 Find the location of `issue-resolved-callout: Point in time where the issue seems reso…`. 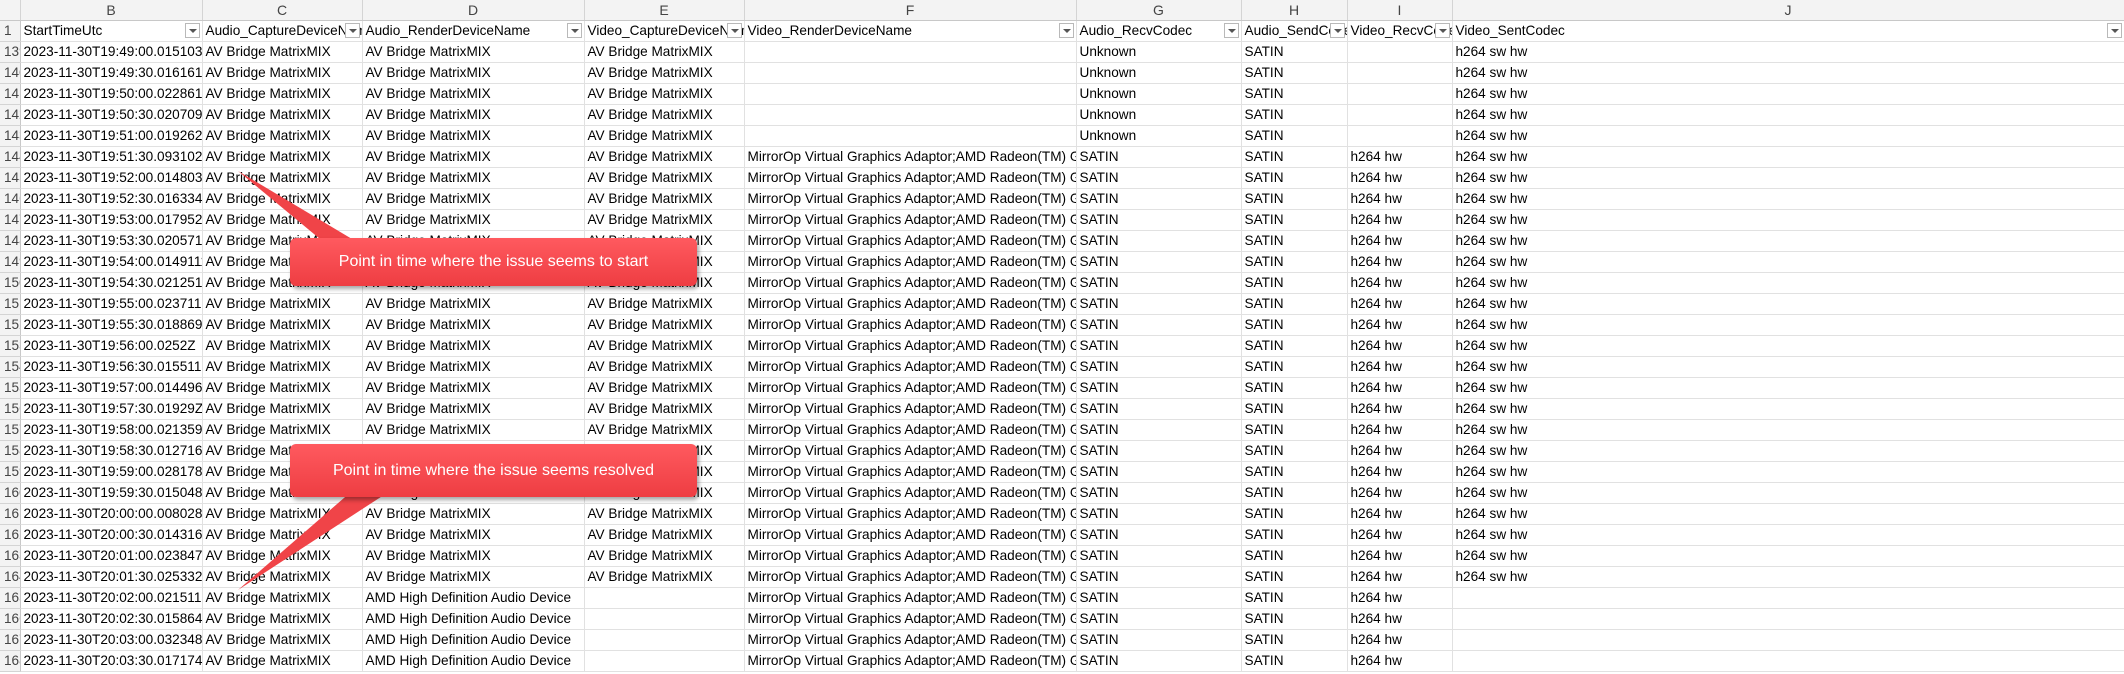

issue-resolved-callout: Point in time where the issue seems reso… is located at coordinates (493, 470).